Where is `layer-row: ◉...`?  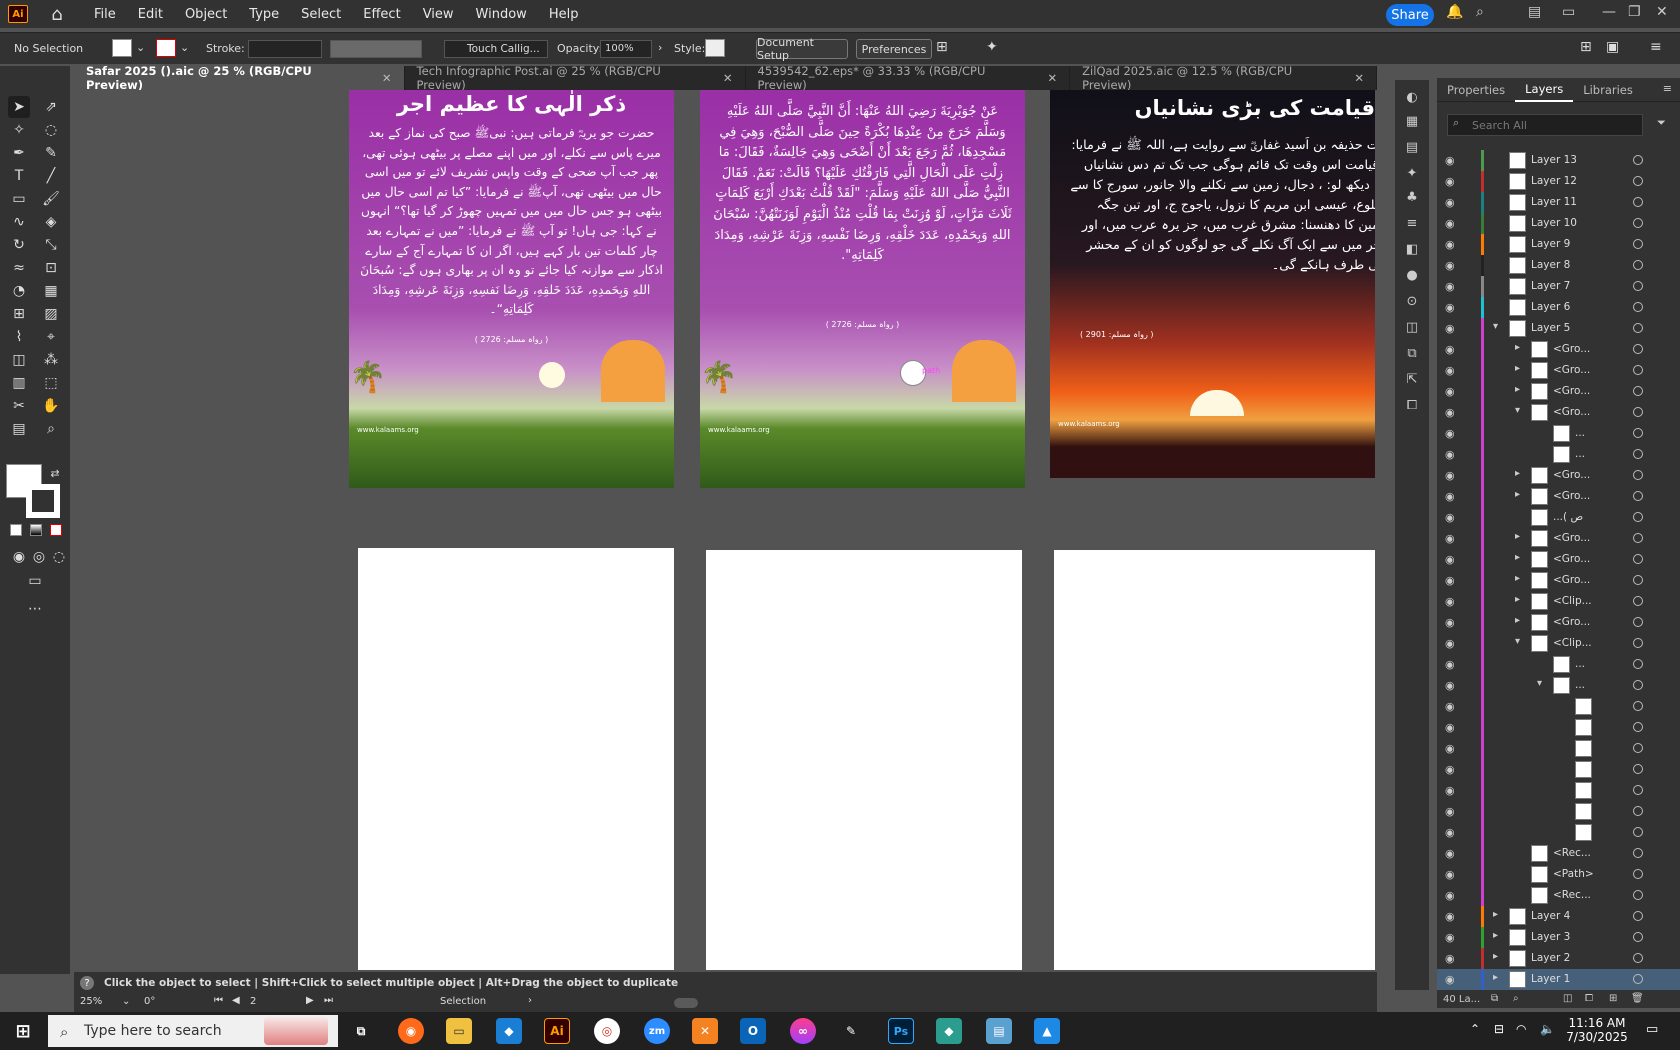
layer-row: ◉... is located at coordinates (1558, 454).